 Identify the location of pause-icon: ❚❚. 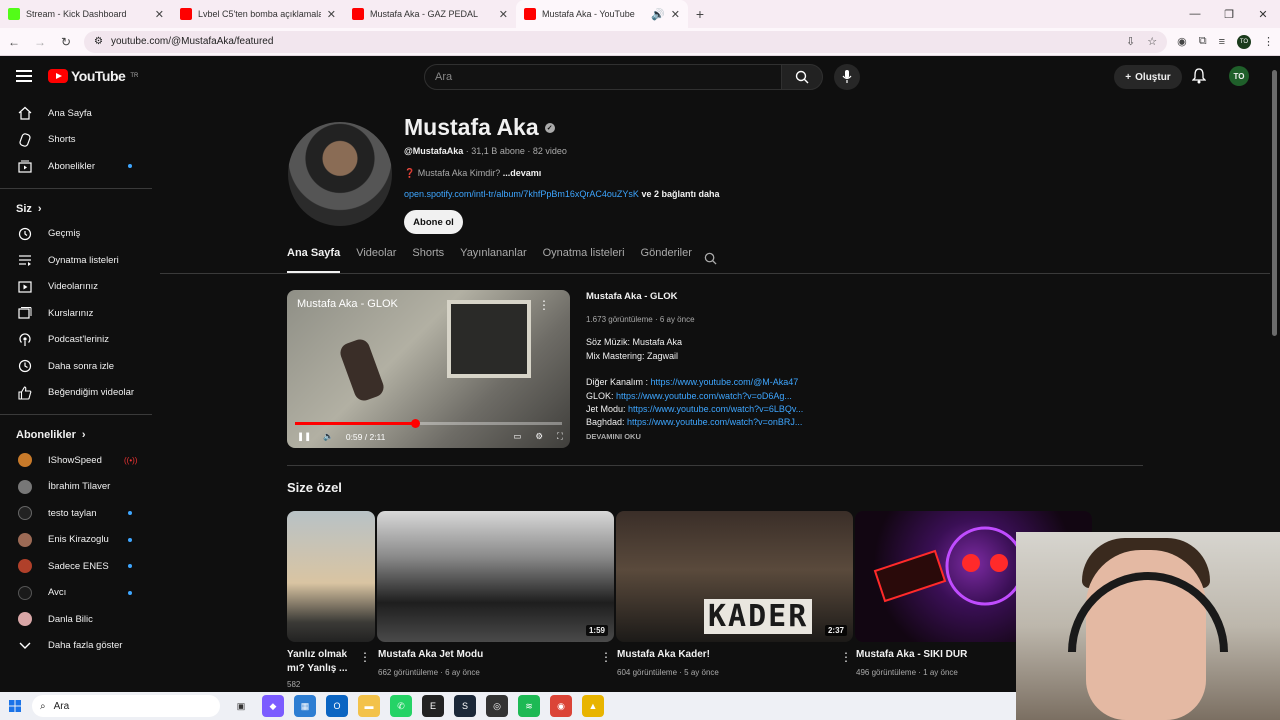
(304, 436).